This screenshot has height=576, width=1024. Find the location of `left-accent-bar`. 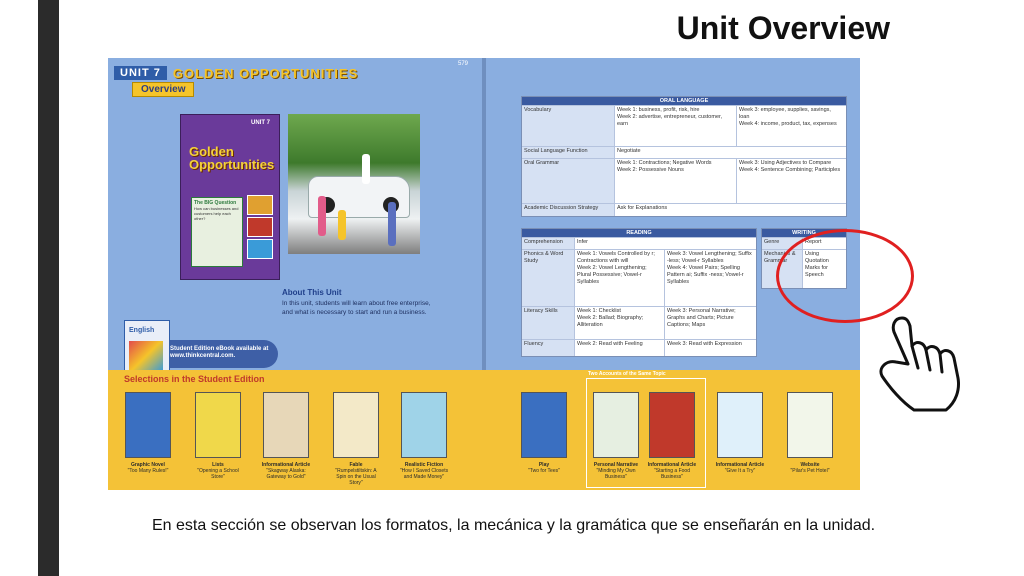

left-accent-bar is located at coordinates (48, 288).